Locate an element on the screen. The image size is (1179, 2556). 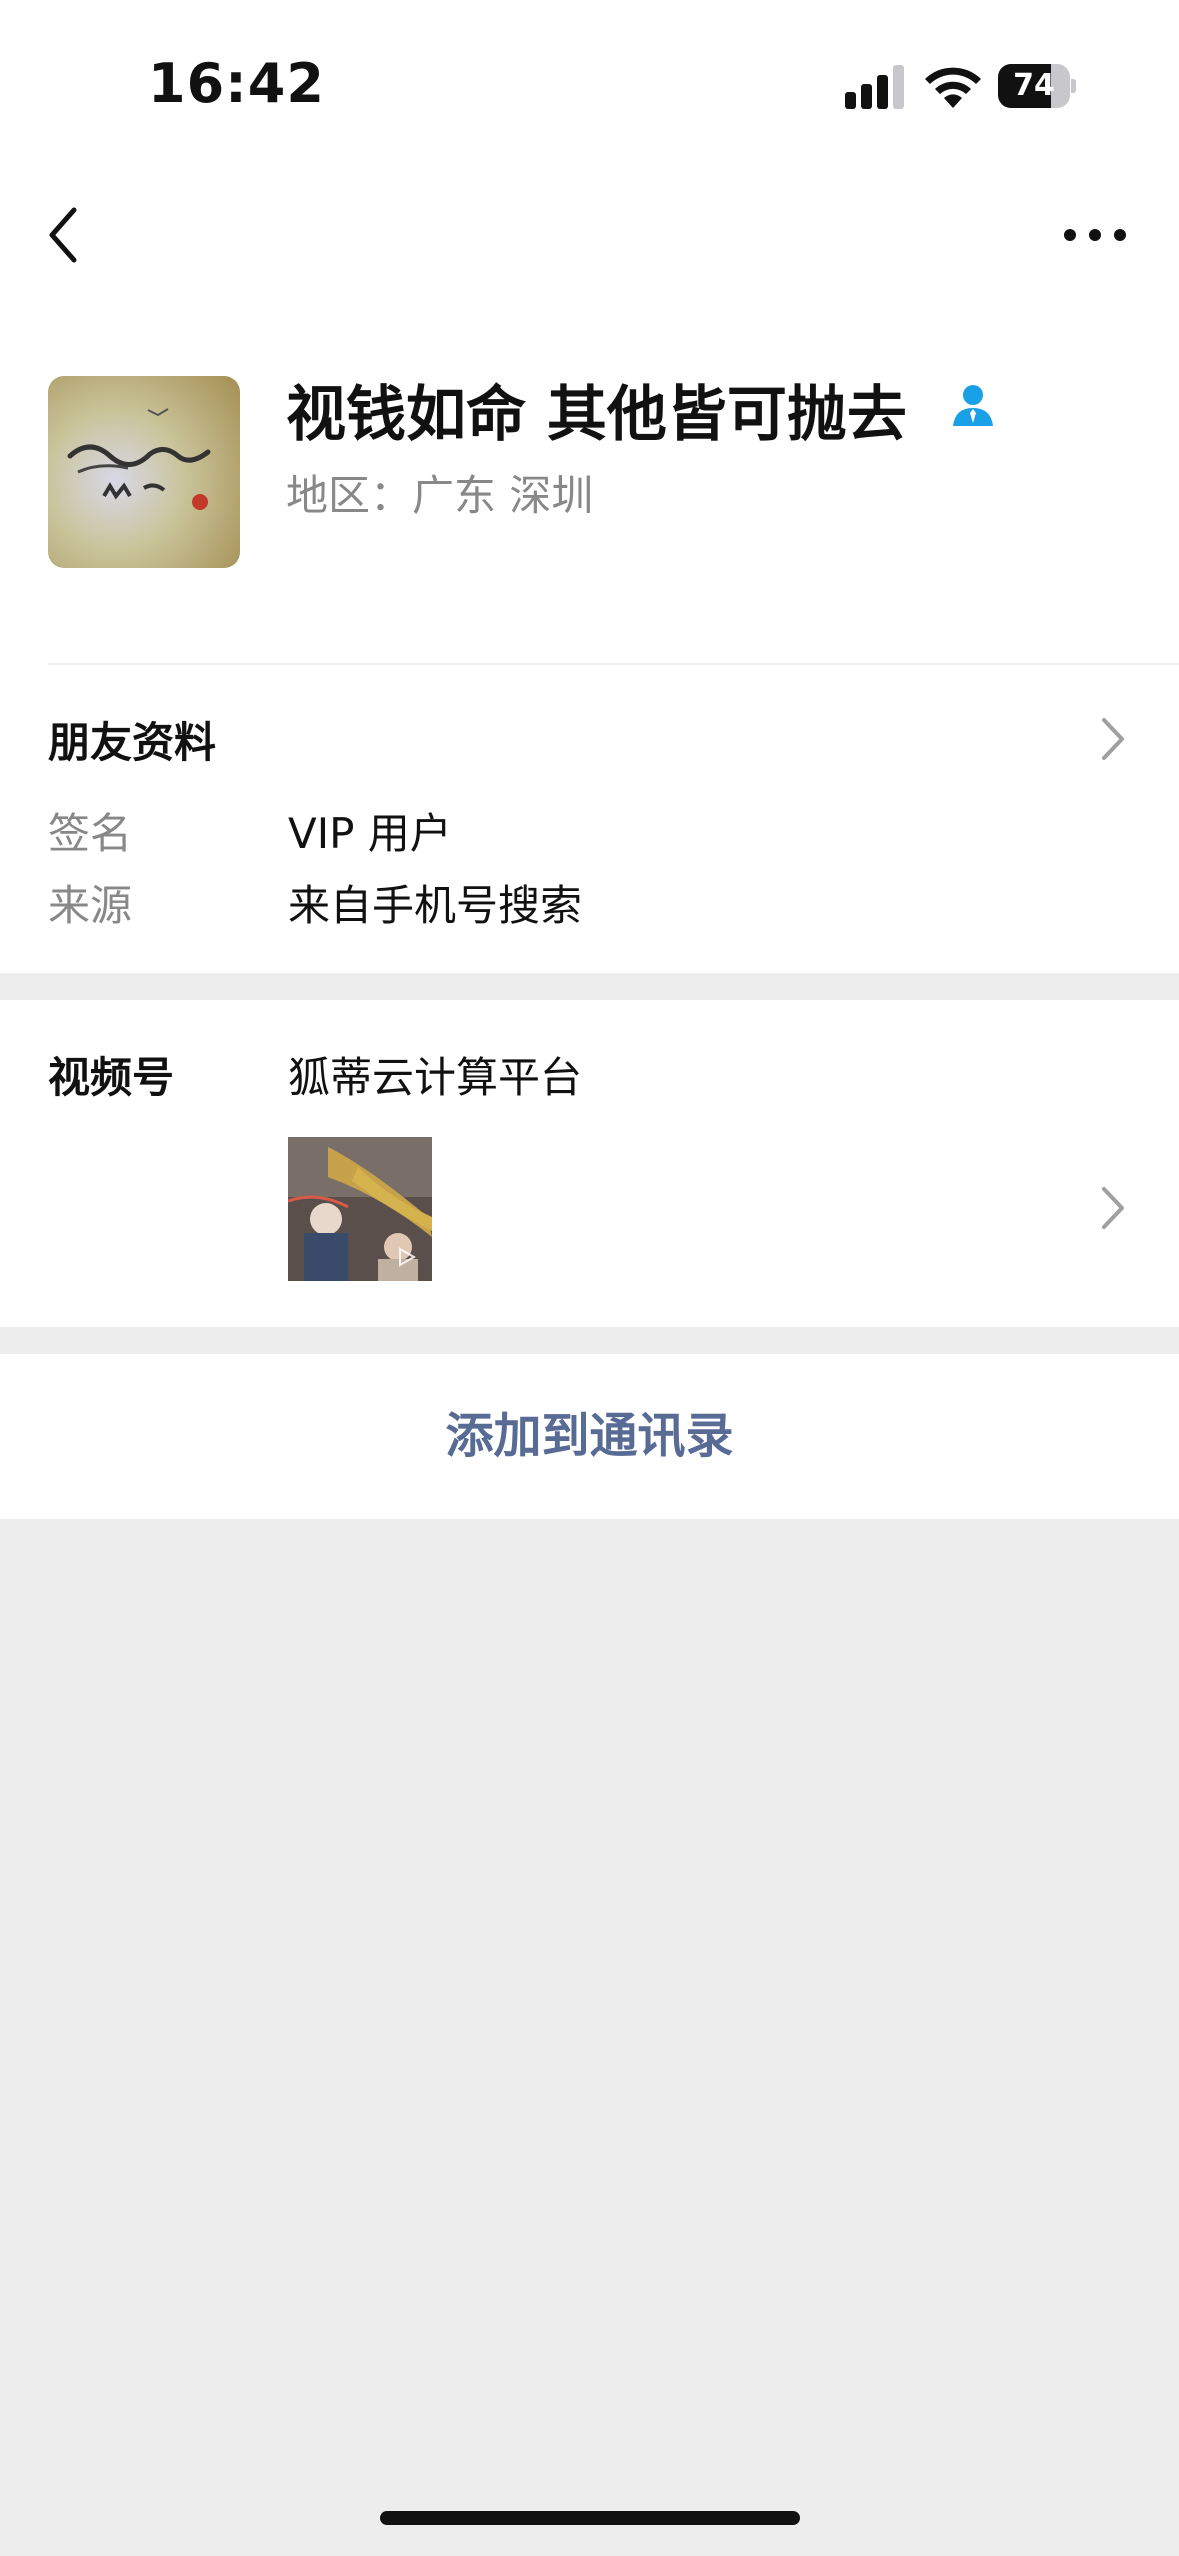
channels-label: 视频号 is located at coordinates (111, 1077).